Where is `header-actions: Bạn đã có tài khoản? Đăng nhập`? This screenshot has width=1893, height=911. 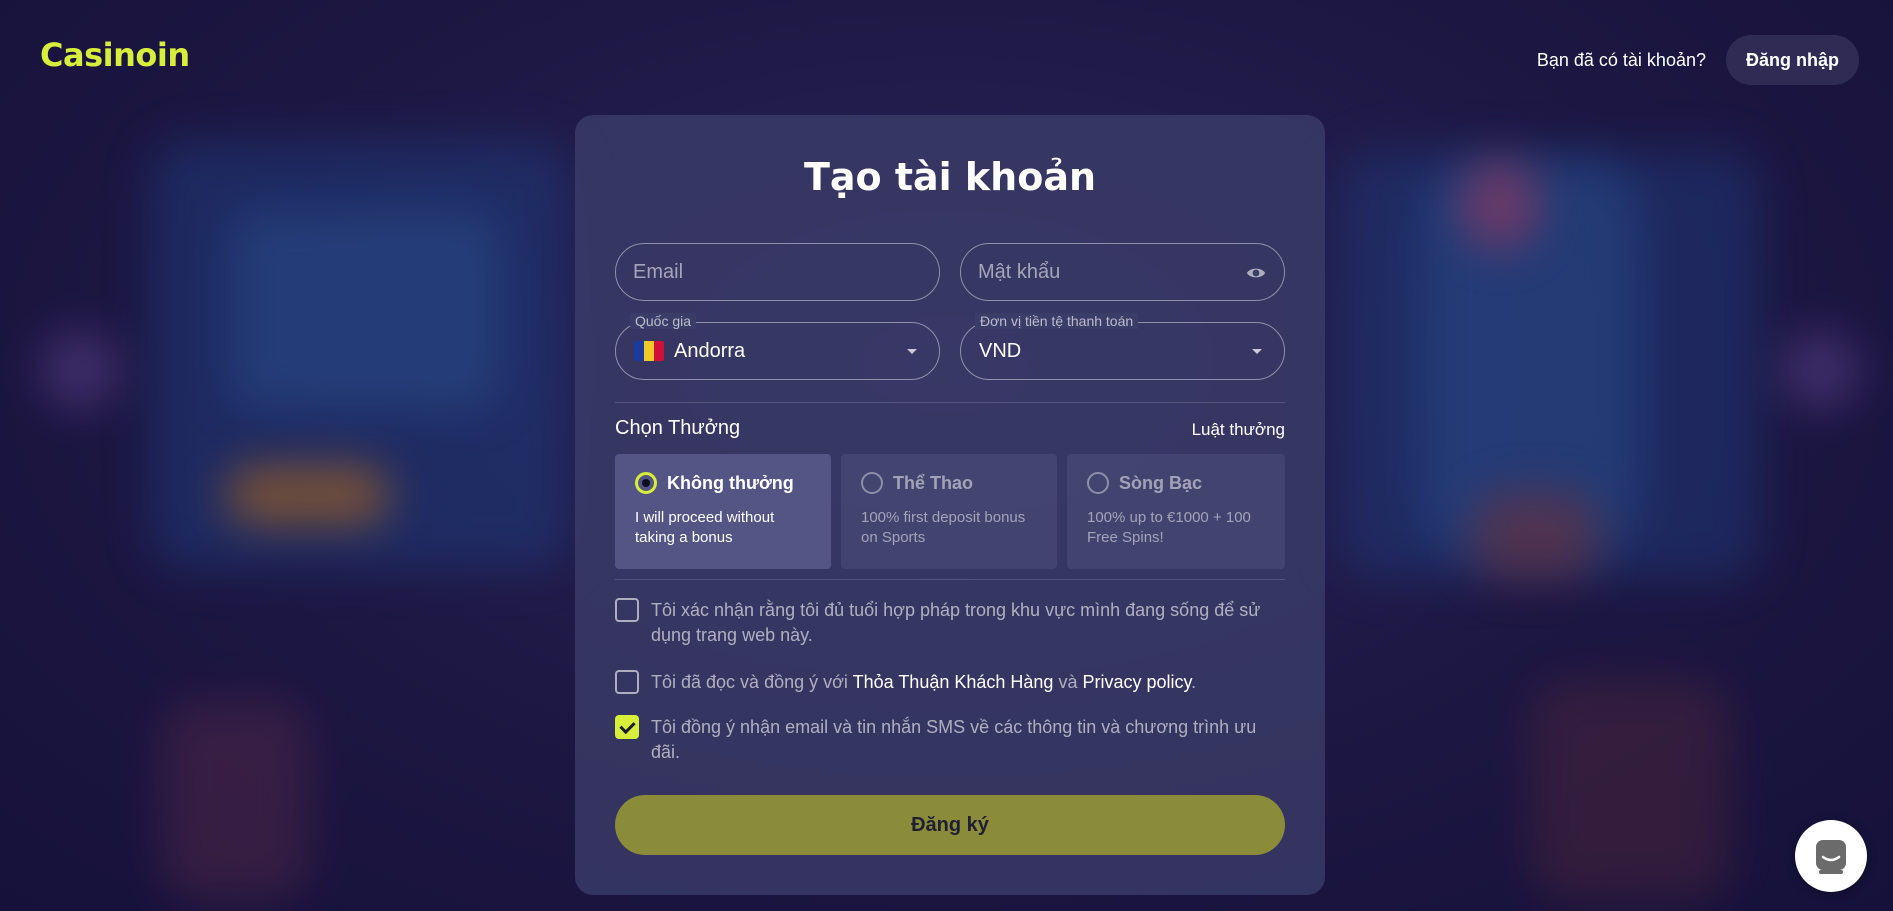
header-actions: Bạn đã có tài khoản? Đăng nhập is located at coordinates (1698, 60).